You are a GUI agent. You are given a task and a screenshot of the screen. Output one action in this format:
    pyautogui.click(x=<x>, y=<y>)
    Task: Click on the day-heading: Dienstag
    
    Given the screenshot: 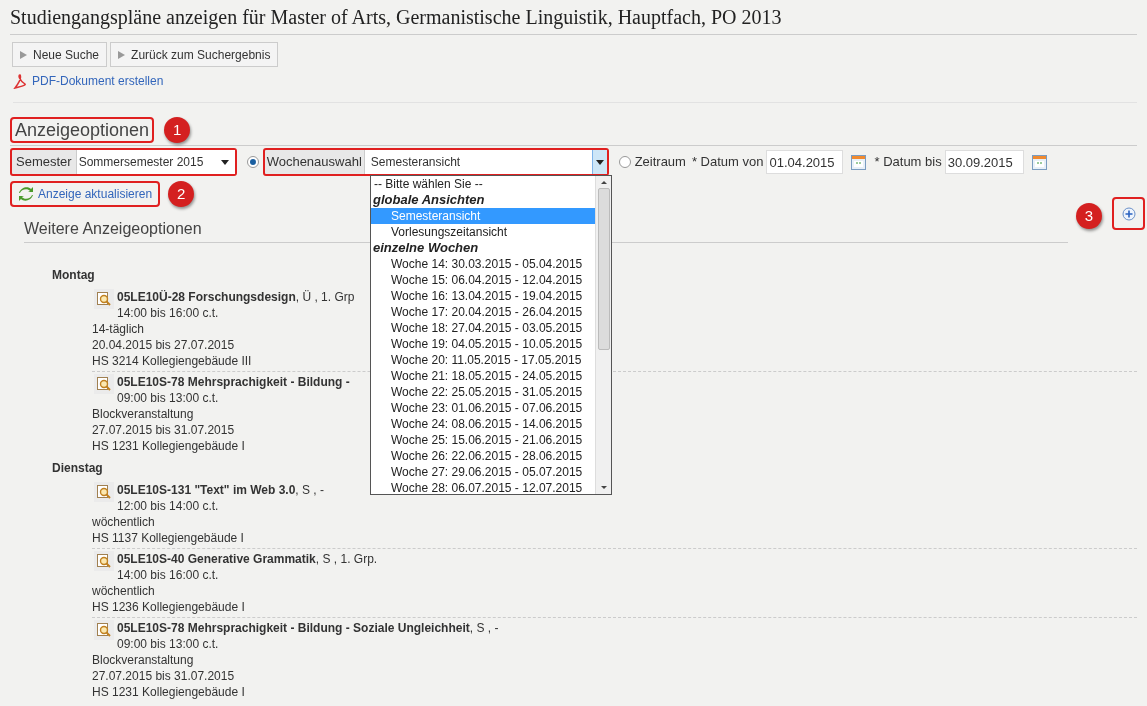 What is the action you would take?
    pyautogui.click(x=77, y=468)
    